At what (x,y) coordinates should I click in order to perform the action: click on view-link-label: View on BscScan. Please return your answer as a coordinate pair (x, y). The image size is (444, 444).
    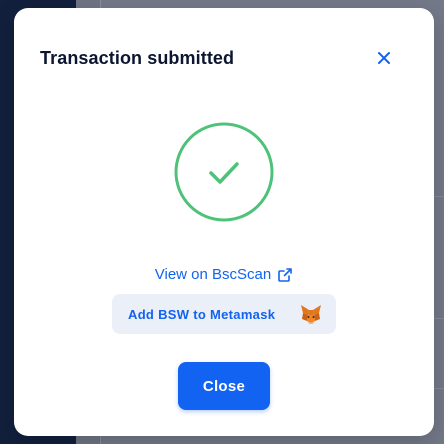
    Looking at the image, I should click on (213, 274).